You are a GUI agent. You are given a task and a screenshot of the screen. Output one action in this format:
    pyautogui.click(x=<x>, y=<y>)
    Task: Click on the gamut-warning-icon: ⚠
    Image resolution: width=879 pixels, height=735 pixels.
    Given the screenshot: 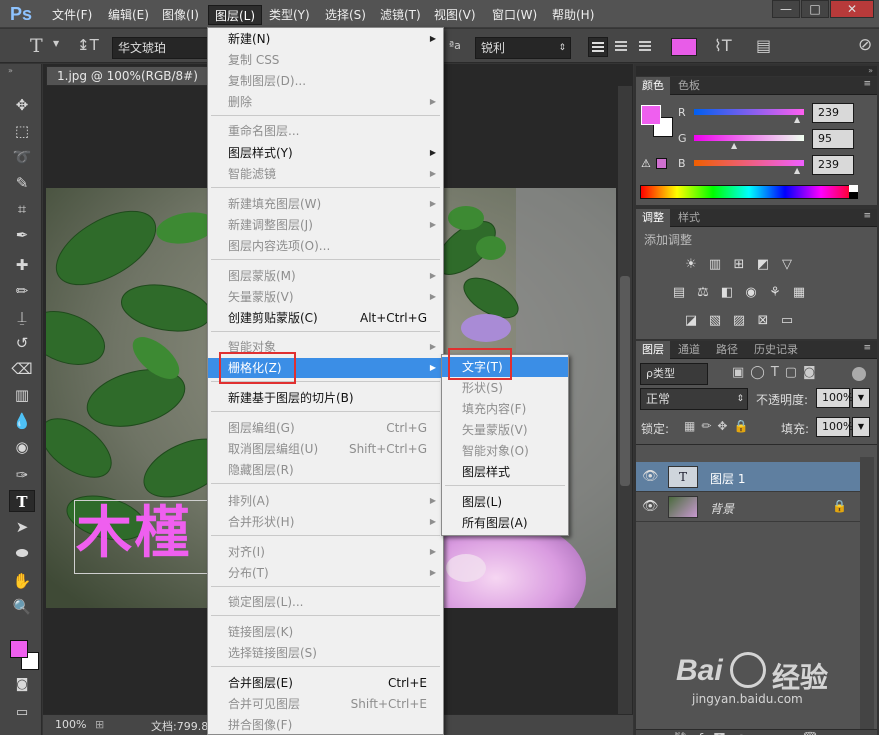 What is the action you would take?
    pyautogui.click(x=646, y=163)
    